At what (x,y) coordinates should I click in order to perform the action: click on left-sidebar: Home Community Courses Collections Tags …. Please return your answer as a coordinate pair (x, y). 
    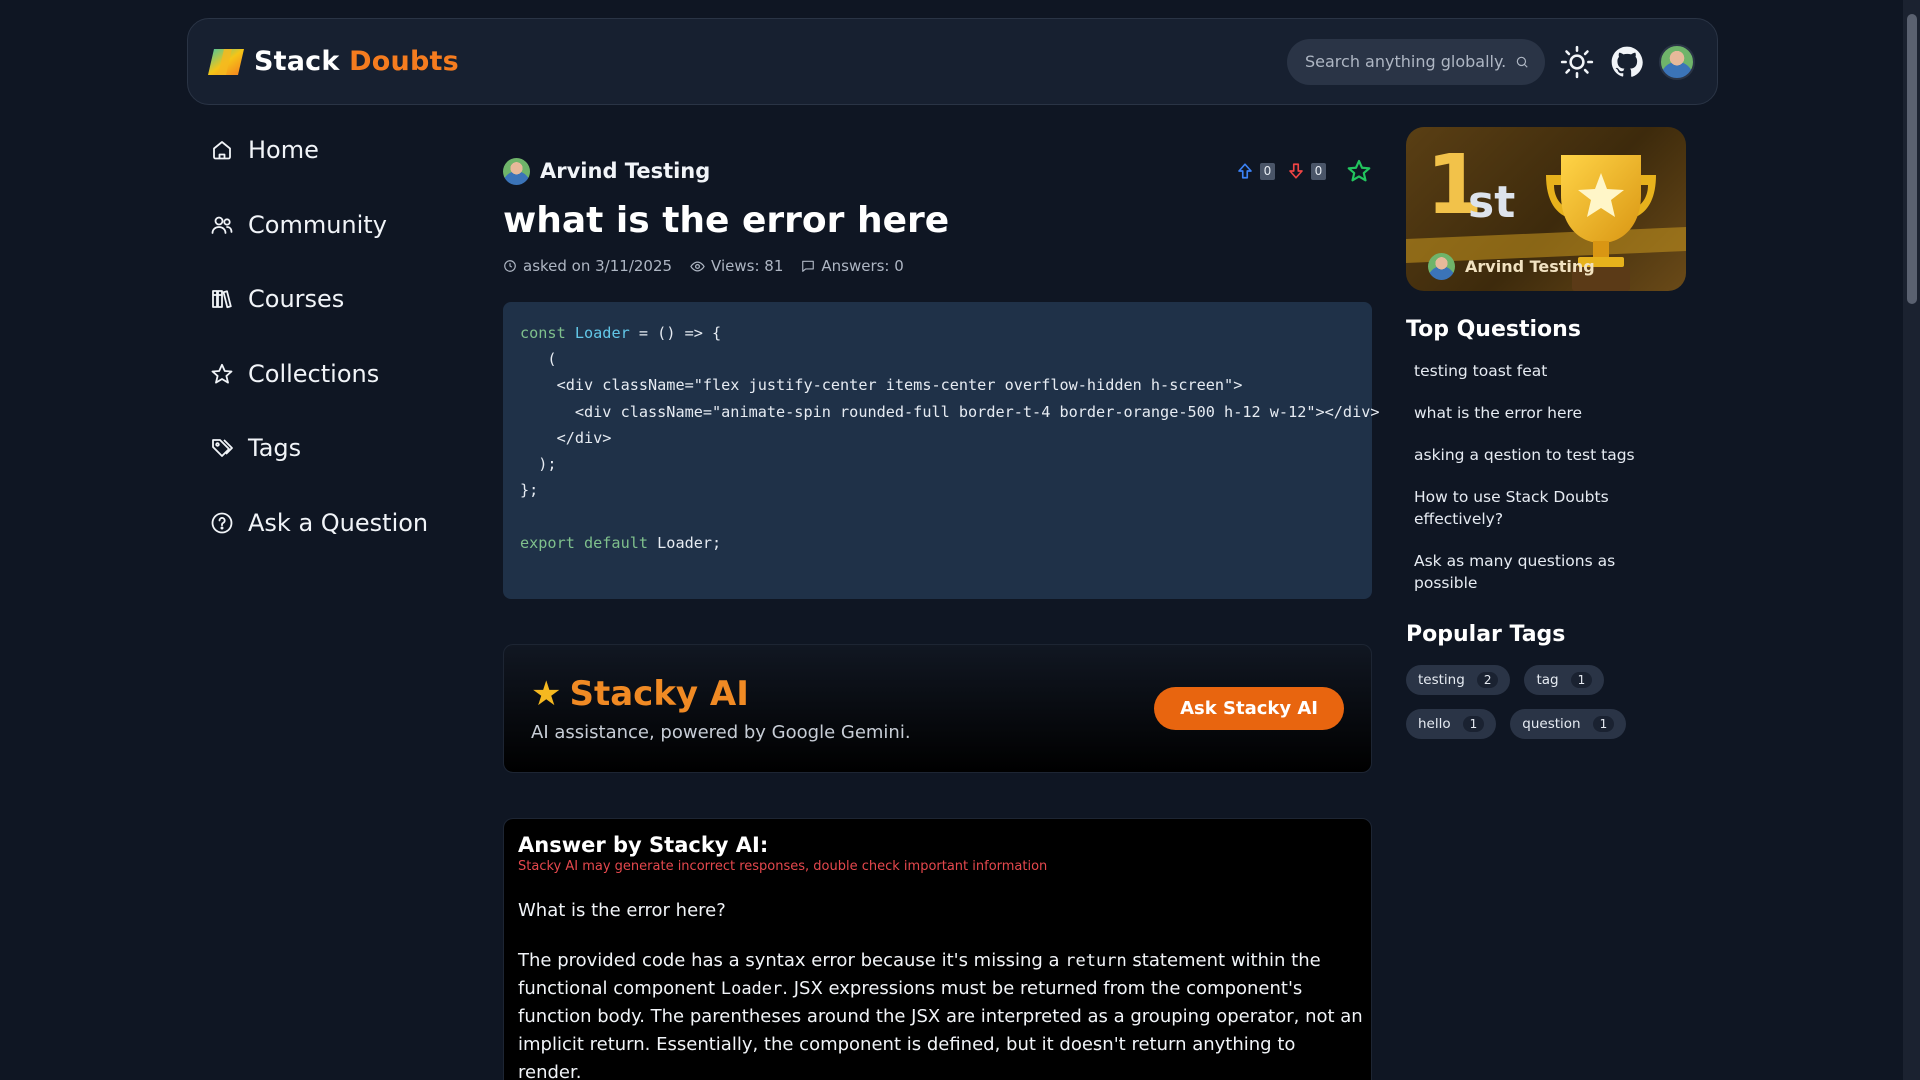
    Looking at the image, I should click on (340, 354).